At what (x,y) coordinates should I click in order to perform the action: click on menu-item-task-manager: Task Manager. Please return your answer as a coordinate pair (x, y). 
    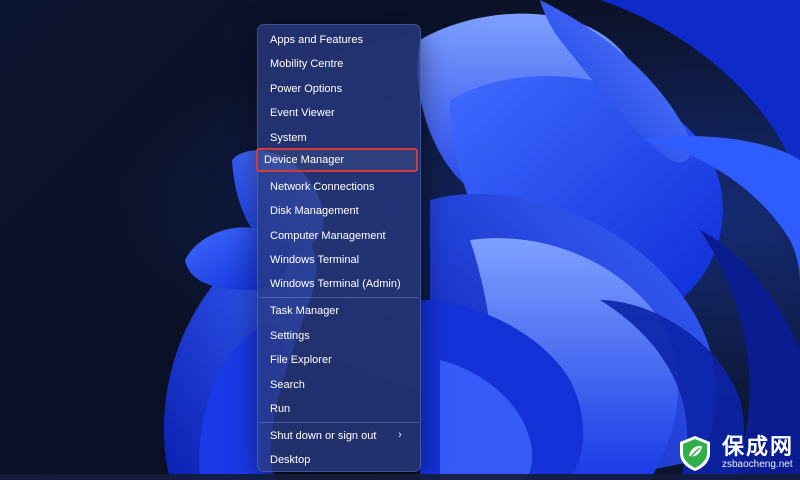
    Looking at the image, I should click on (339, 311).